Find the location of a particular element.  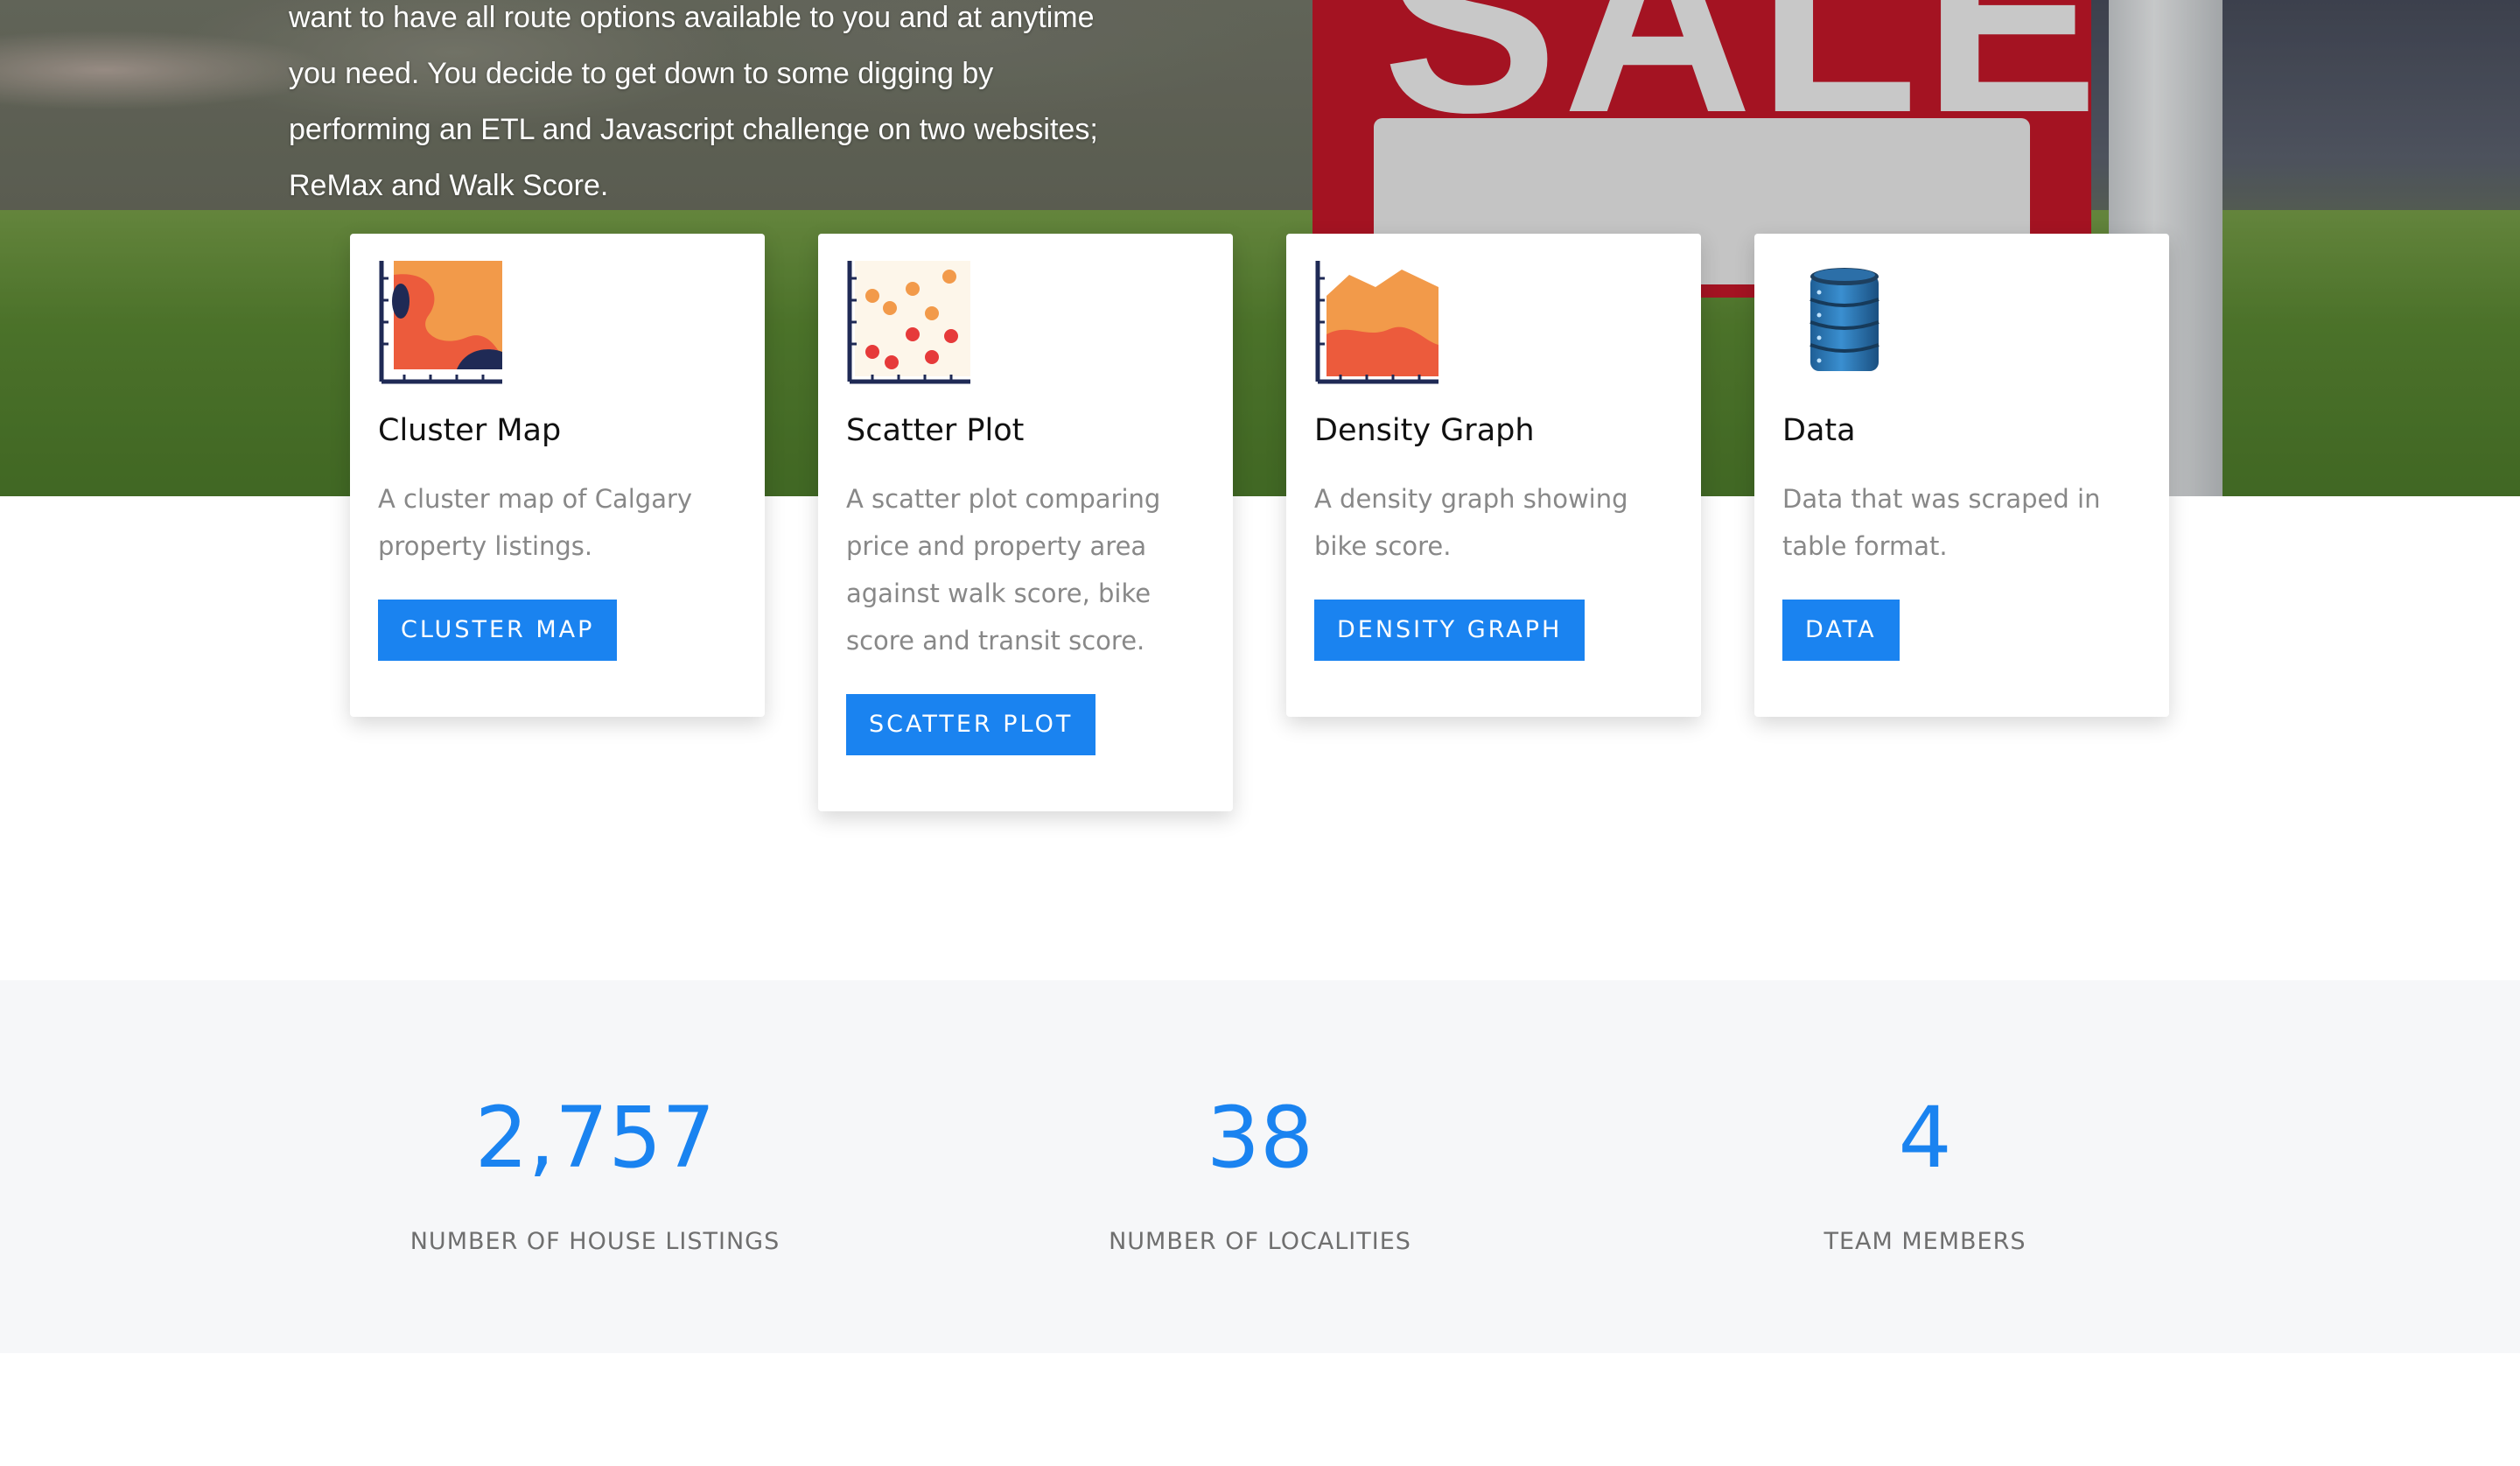

card-title: Cluster Map is located at coordinates (470, 430).